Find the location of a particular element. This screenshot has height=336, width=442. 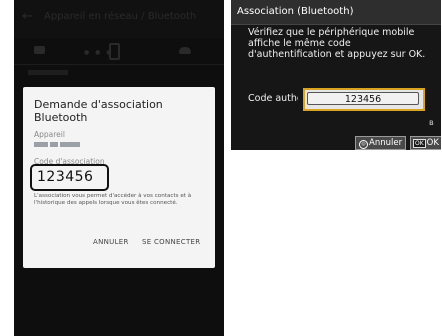

camera-cancel-label: Annuler is located at coordinates (386, 143).